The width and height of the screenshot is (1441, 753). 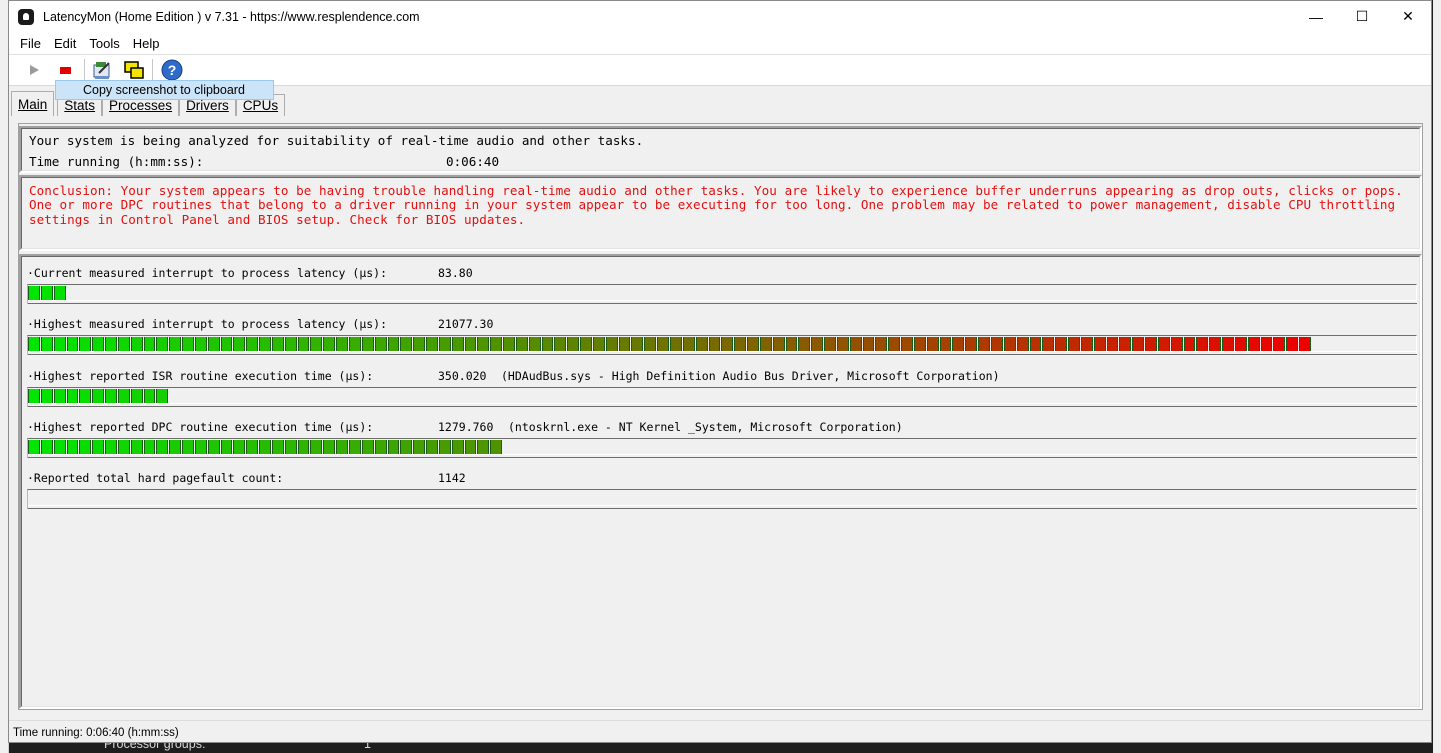 What do you see at coordinates (65, 43) in the screenshot?
I see `menu-edit: Edit` at bounding box center [65, 43].